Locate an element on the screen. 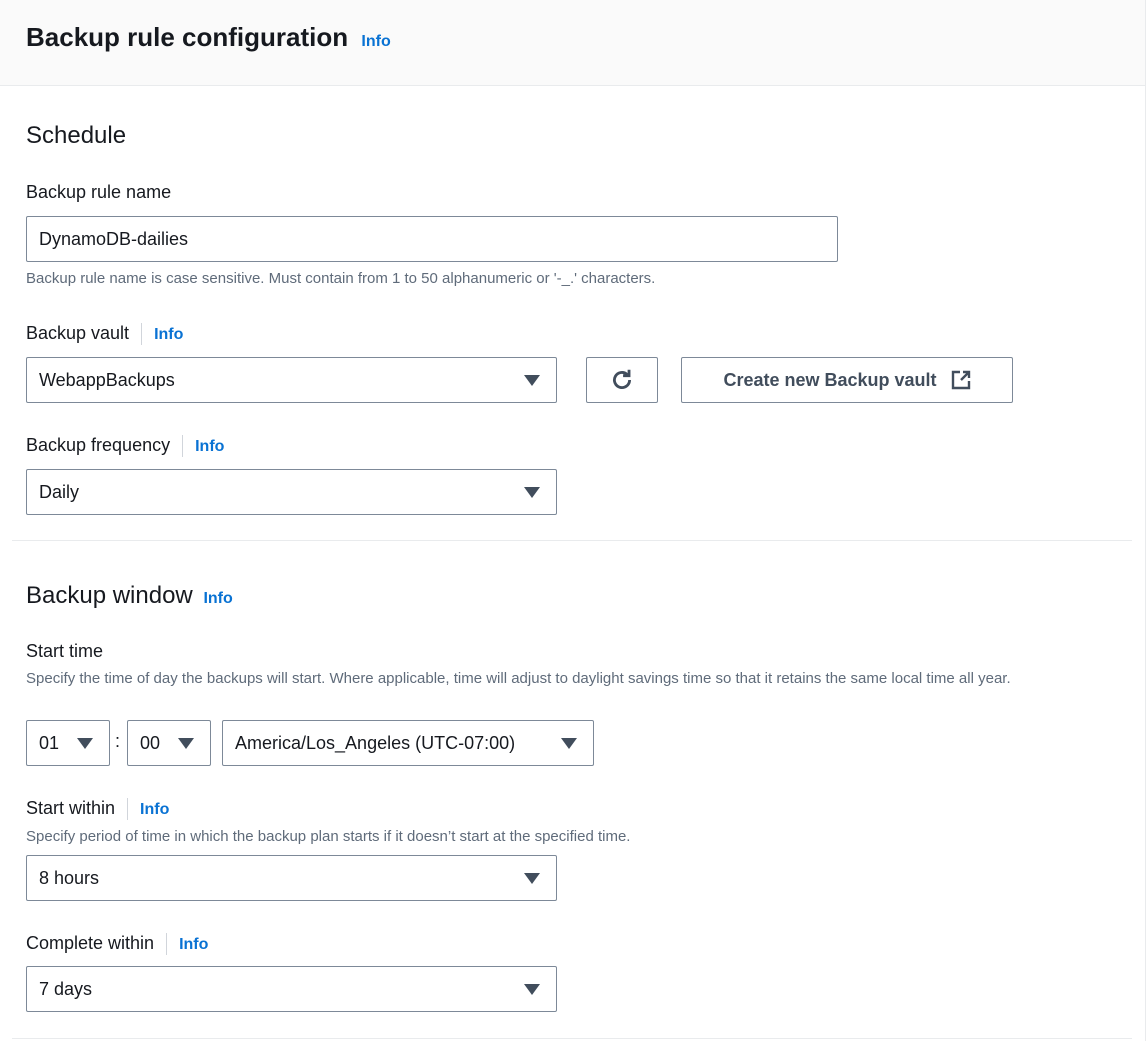 This screenshot has width=1148, height=1041. rule-name-value: DynamoDB-dailies is located at coordinates (114, 238).